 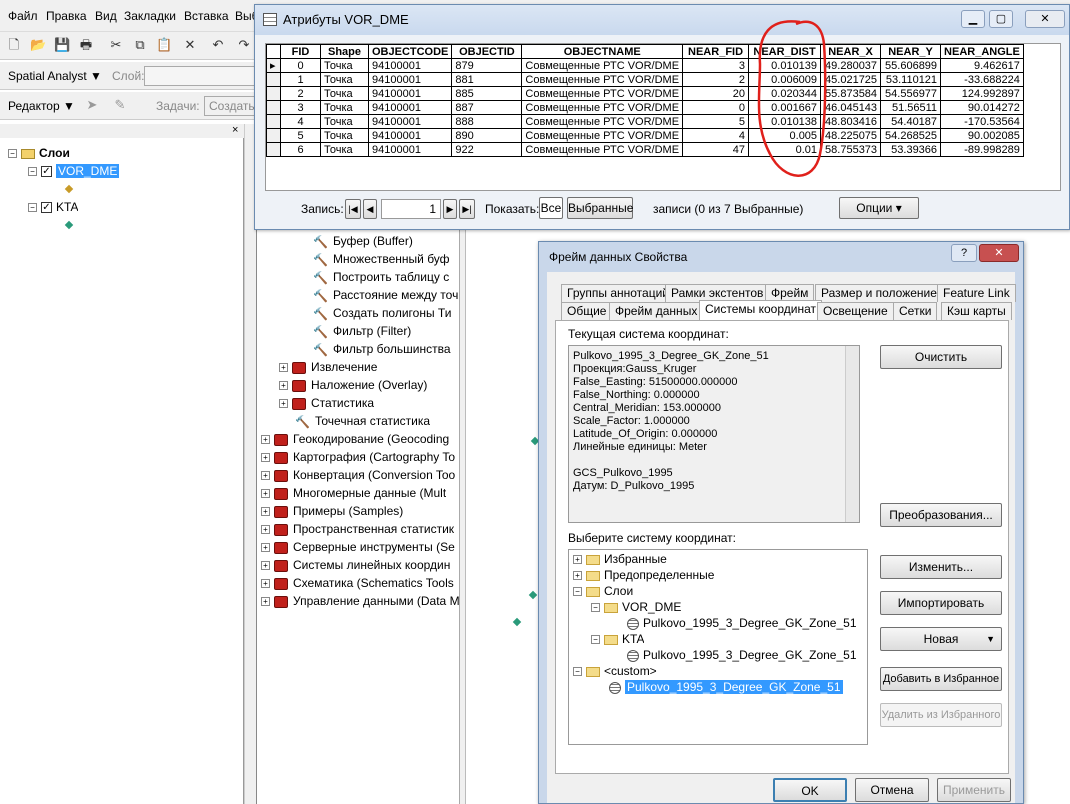 I want to click on toolbox-item: + Извлечение, so click(x=328, y=367).